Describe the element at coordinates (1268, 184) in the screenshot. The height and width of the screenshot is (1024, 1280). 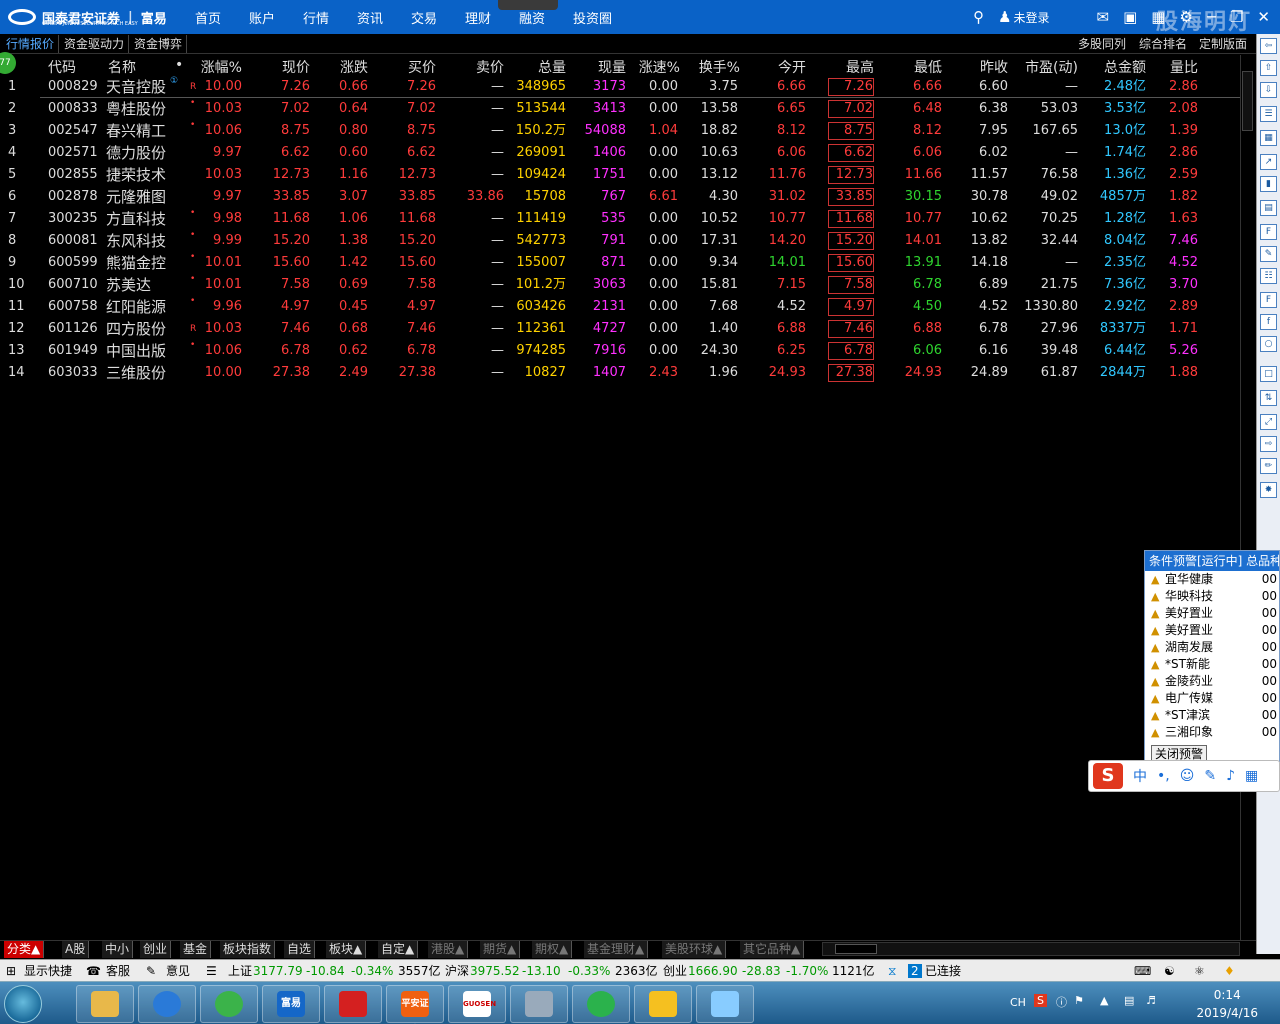
I see `candle-chart-icon: ▮` at that location.